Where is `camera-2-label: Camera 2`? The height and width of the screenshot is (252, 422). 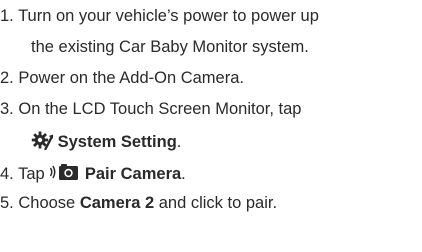 camera-2-label: Camera 2 is located at coordinates (117, 203).